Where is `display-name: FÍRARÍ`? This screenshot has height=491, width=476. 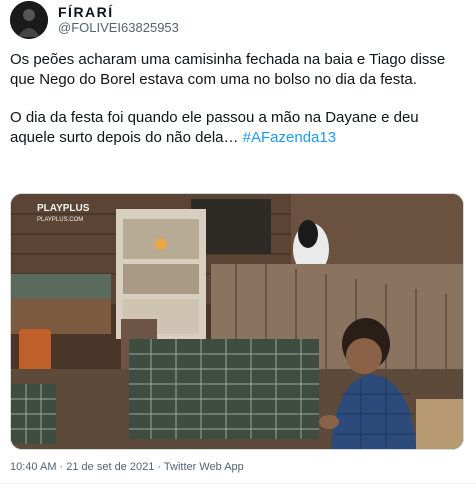 display-name: FÍRARÍ is located at coordinates (118, 12).